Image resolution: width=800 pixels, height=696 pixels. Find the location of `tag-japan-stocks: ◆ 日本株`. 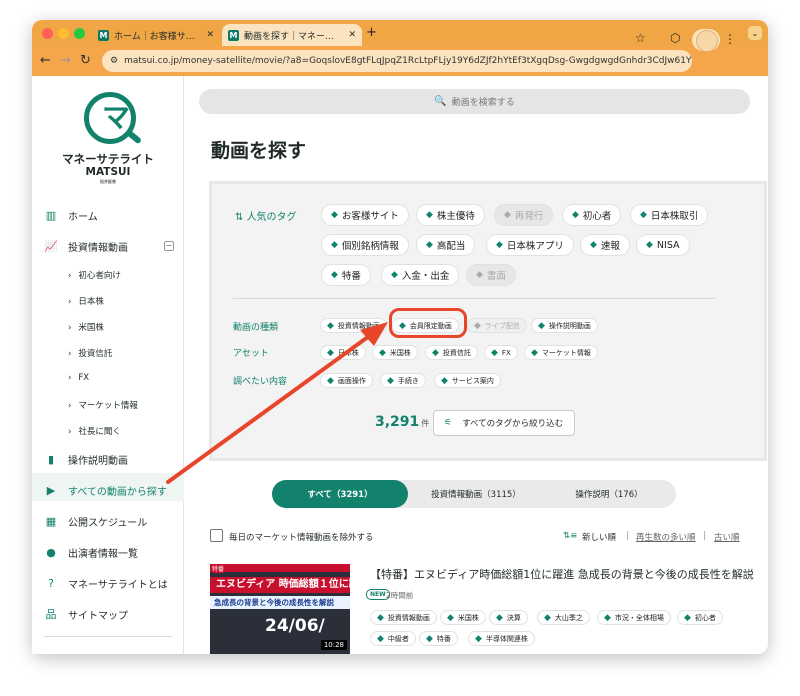

tag-japan-stocks: ◆ 日本株 is located at coordinates (343, 352).